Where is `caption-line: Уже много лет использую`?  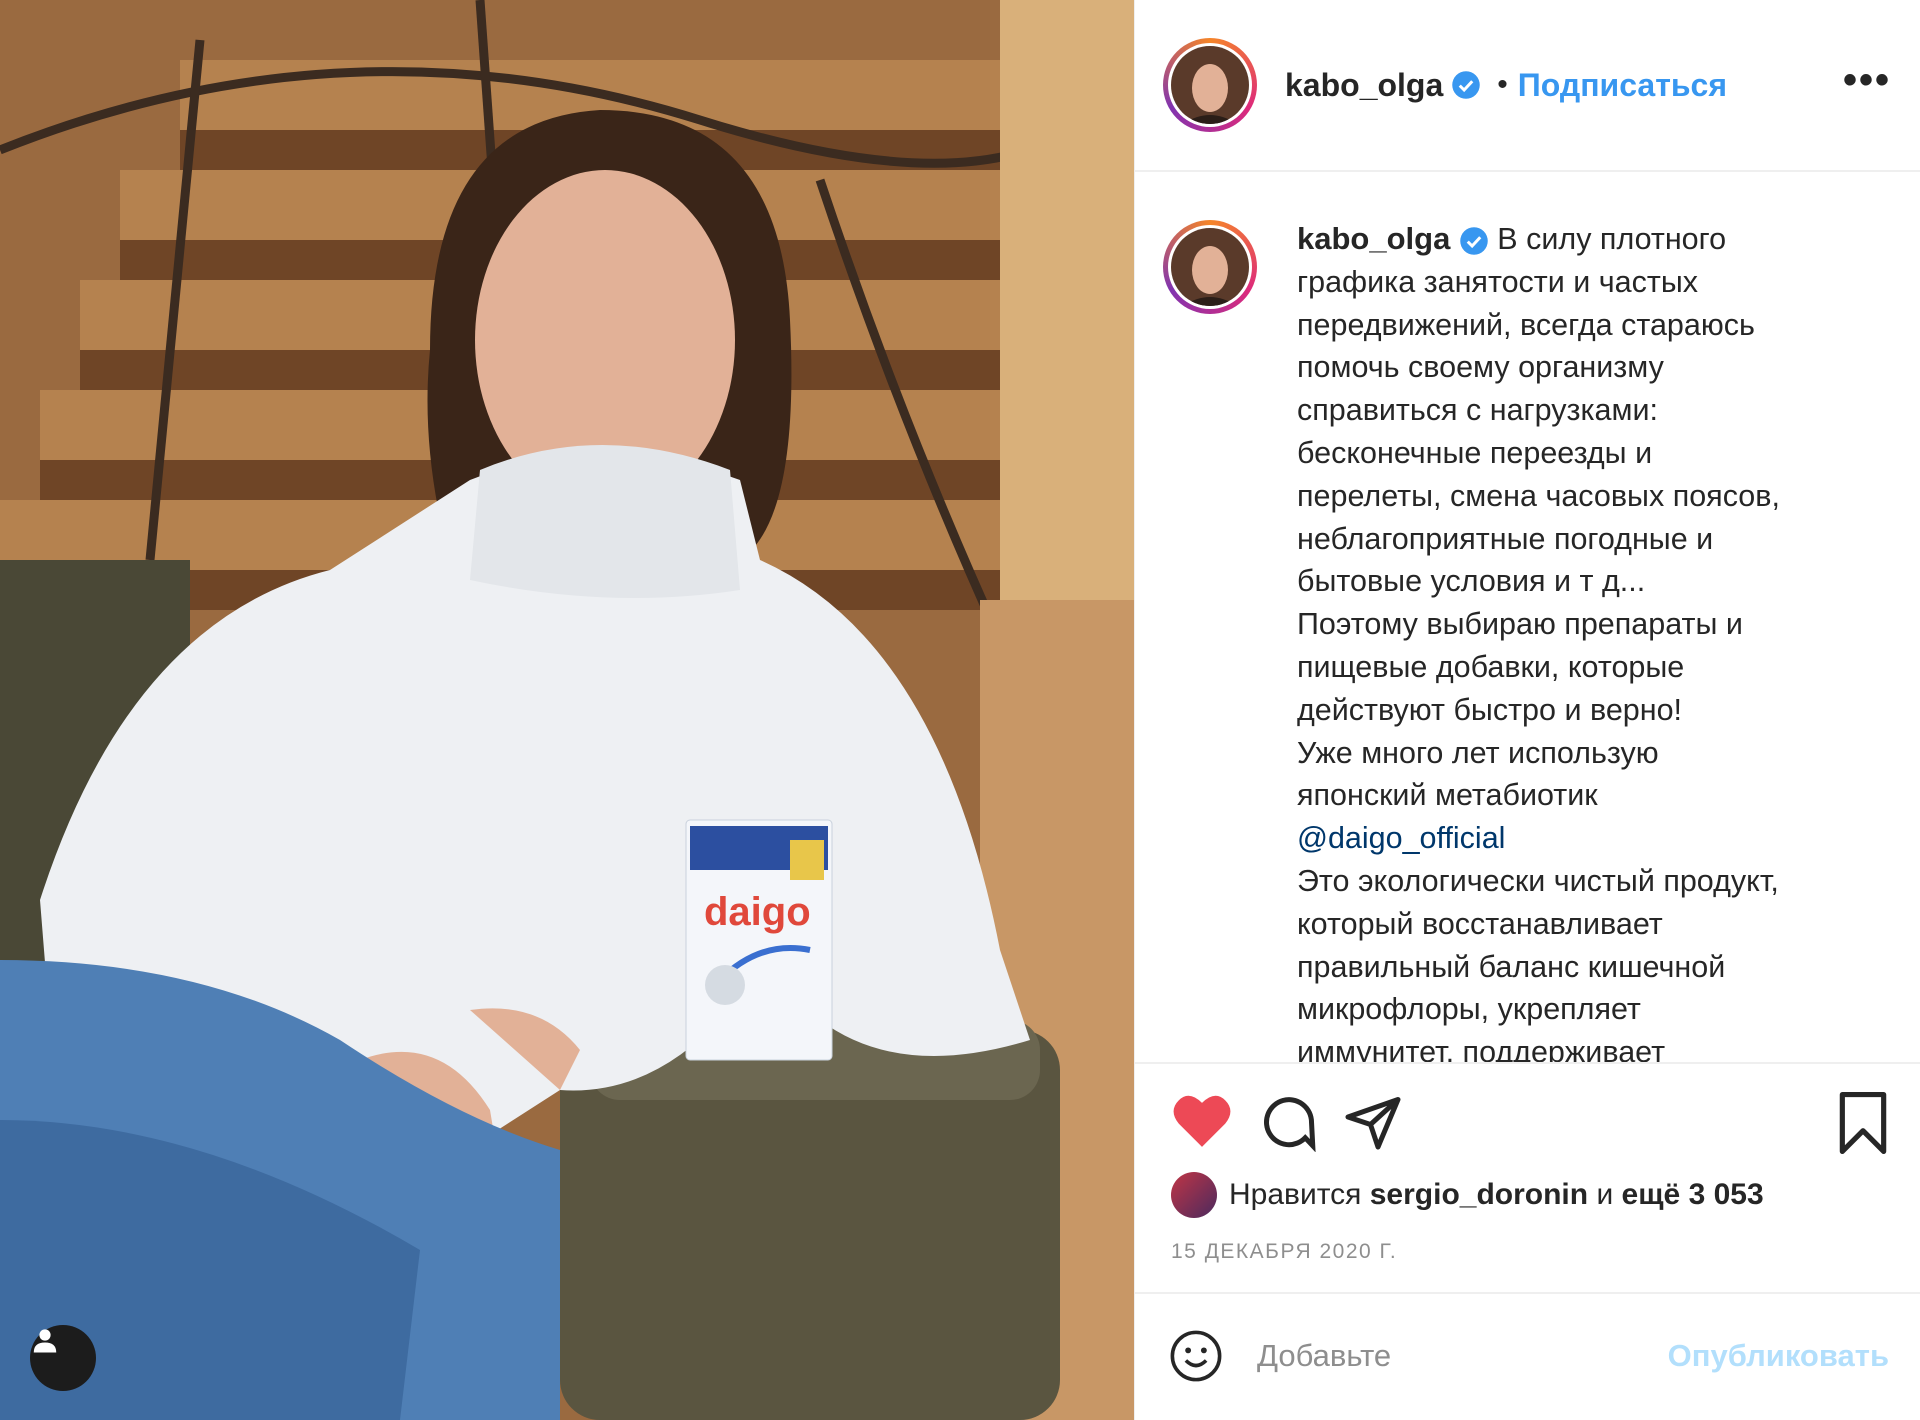
caption-line: Уже много лет использую is located at coordinates (1478, 752).